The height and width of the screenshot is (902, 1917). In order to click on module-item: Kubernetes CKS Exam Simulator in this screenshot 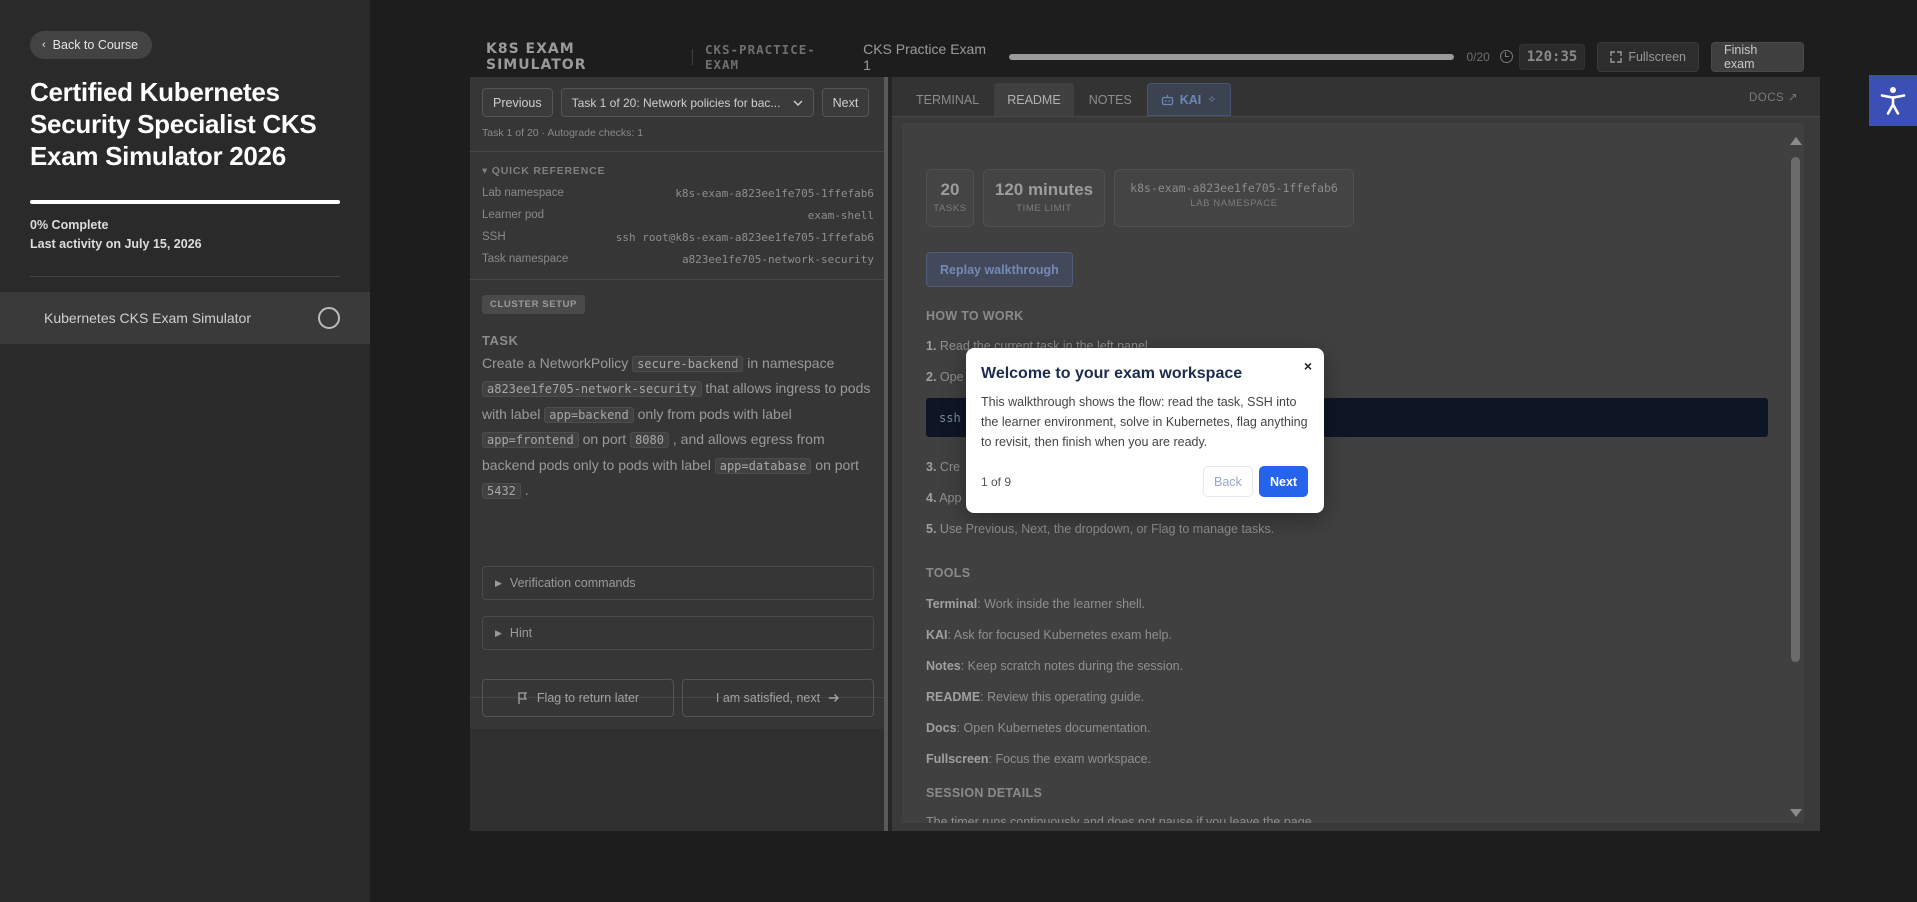, I will do `click(185, 318)`.